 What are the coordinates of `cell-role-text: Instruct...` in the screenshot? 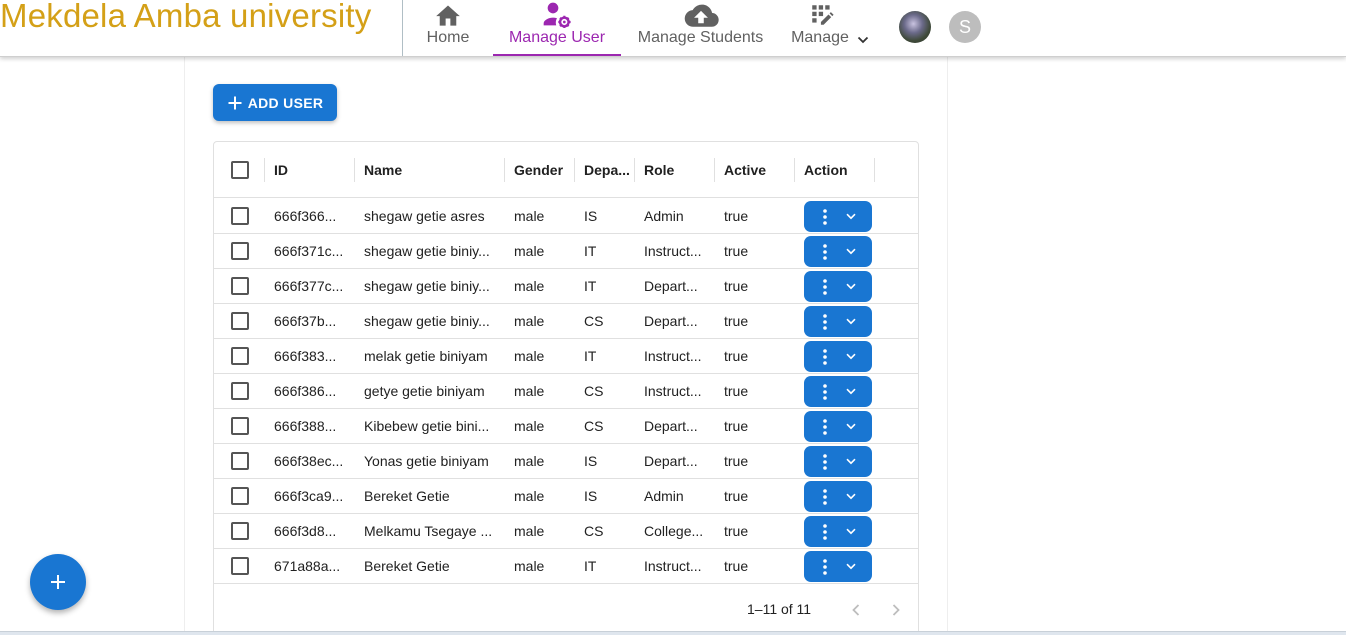 It's located at (673, 391).